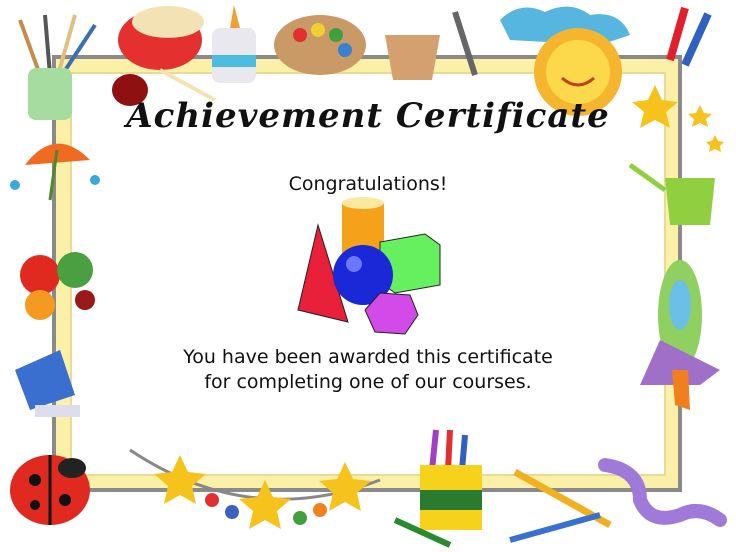 The width and height of the screenshot is (736, 552). What do you see at coordinates (368, 382) in the screenshot?
I see `message-line-2: for completing one of our courses.` at bounding box center [368, 382].